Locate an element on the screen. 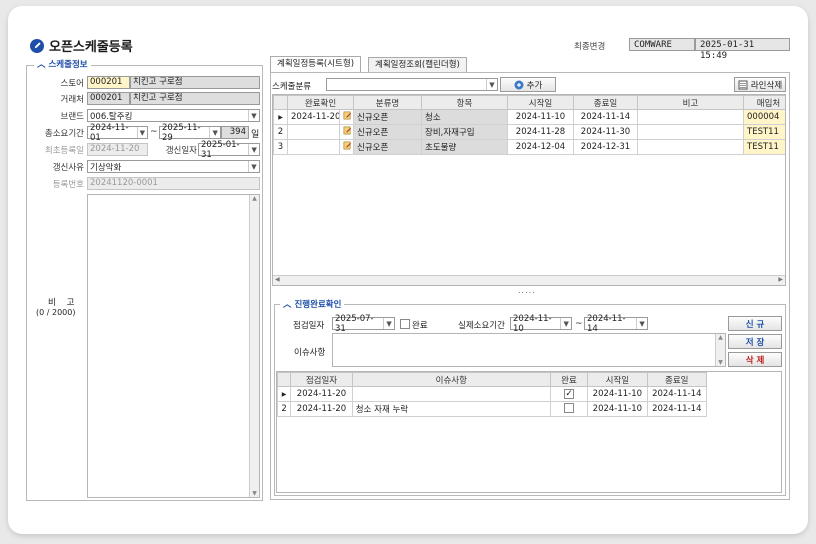 The width and height of the screenshot is (816, 544). done-cell: 2024-11-20 is located at coordinates (313, 117).